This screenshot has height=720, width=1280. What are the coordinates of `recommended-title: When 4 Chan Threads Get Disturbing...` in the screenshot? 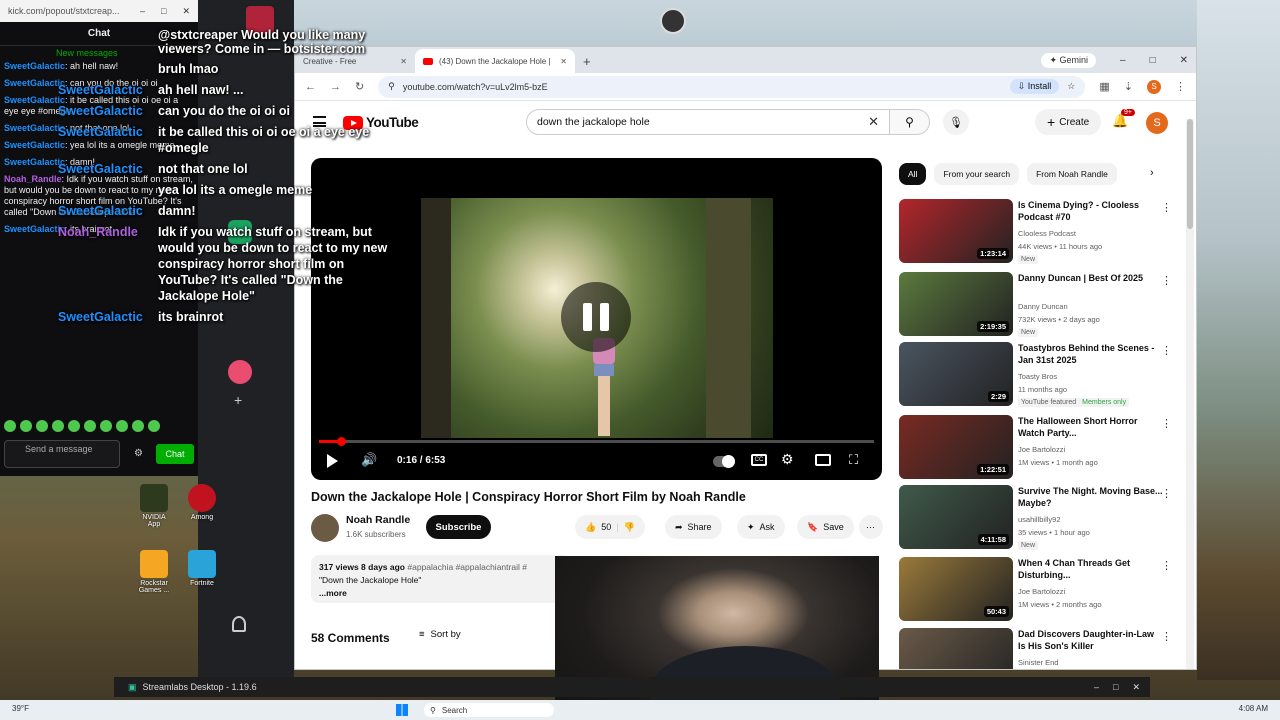 It's located at (1090, 569).